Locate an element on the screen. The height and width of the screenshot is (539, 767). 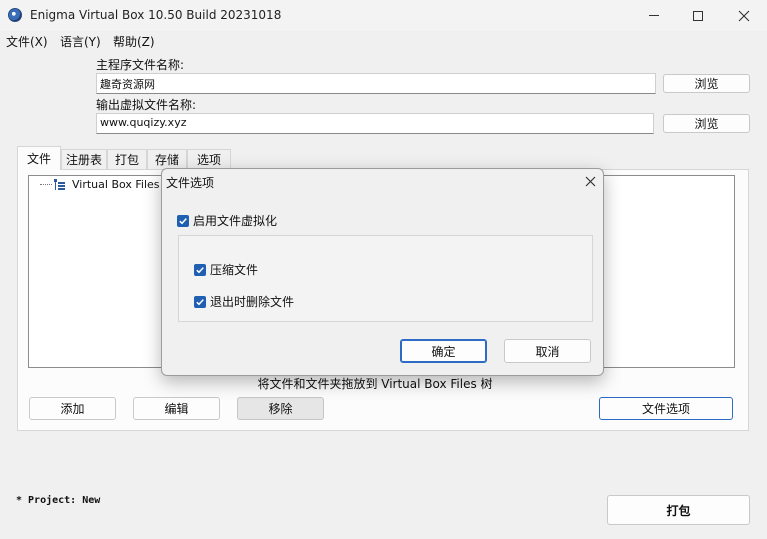
menu-language: 语言(Y) is located at coordinates (80, 41).